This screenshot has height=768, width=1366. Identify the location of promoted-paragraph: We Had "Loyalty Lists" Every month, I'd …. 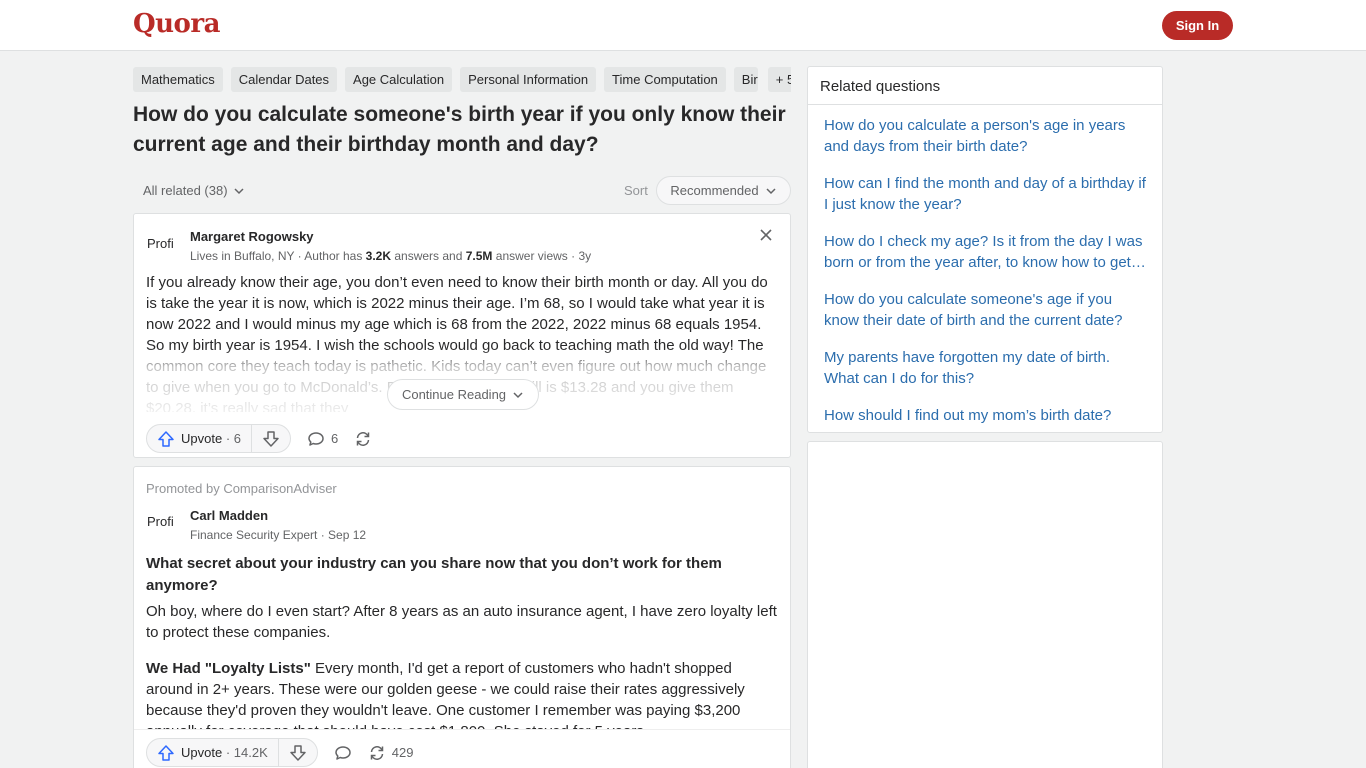
(445, 695).